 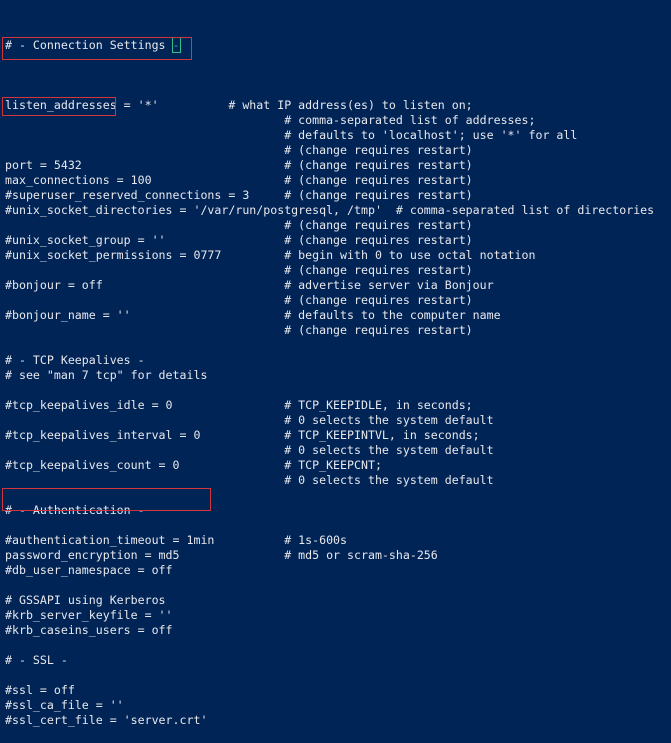 What do you see at coordinates (85, 600) in the screenshot?
I see `config-line: # GSSAPI using Kerberos` at bounding box center [85, 600].